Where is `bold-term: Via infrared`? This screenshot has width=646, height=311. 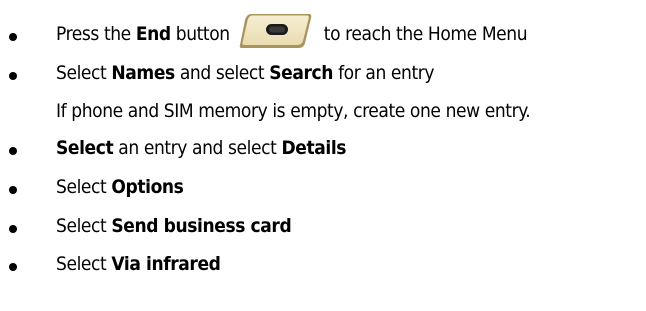
bold-term: Via infrared is located at coordinates (166, 264).